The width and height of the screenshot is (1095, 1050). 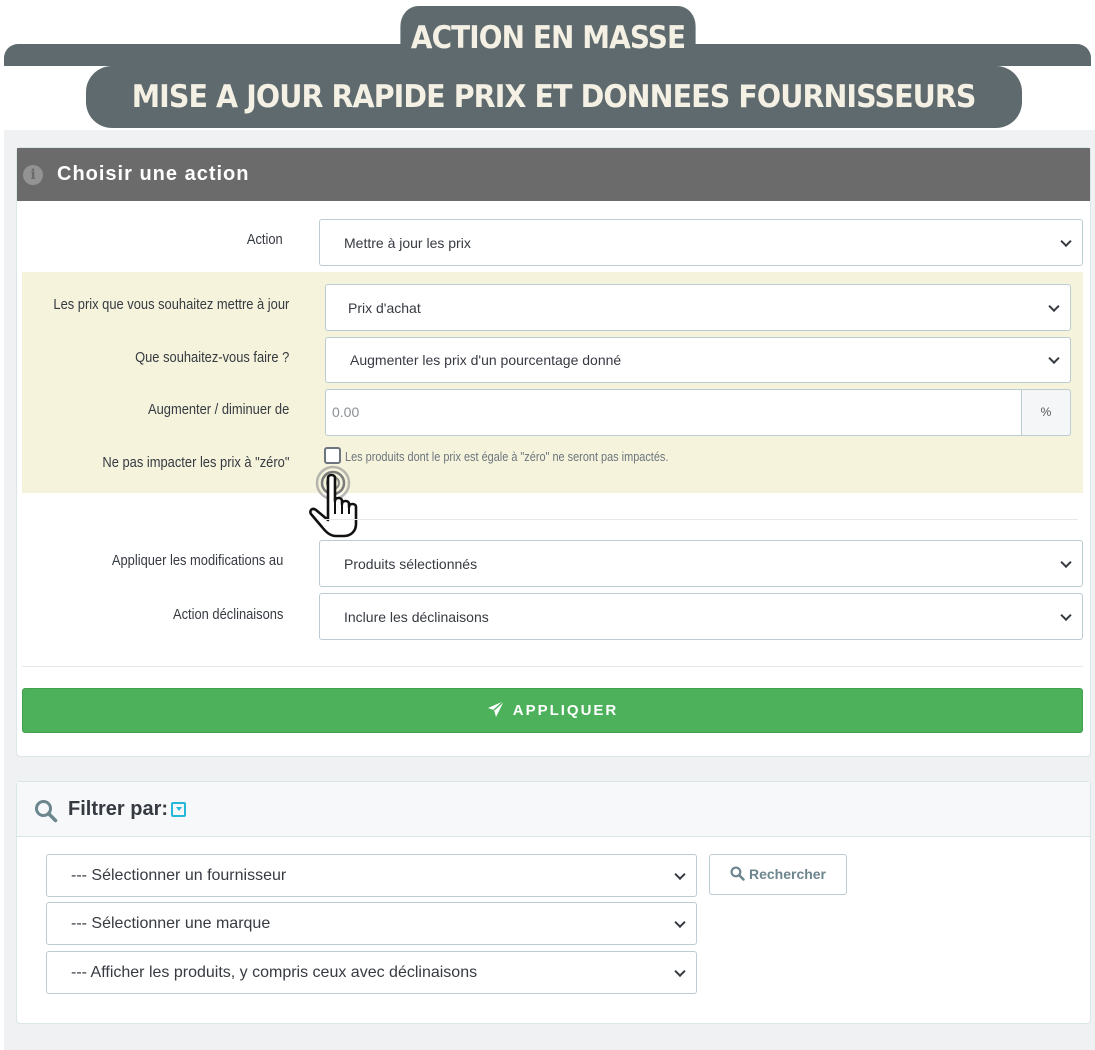 I want to click on brand-select-value: --- Sélectionner une marque, so click(x=171, y=923).